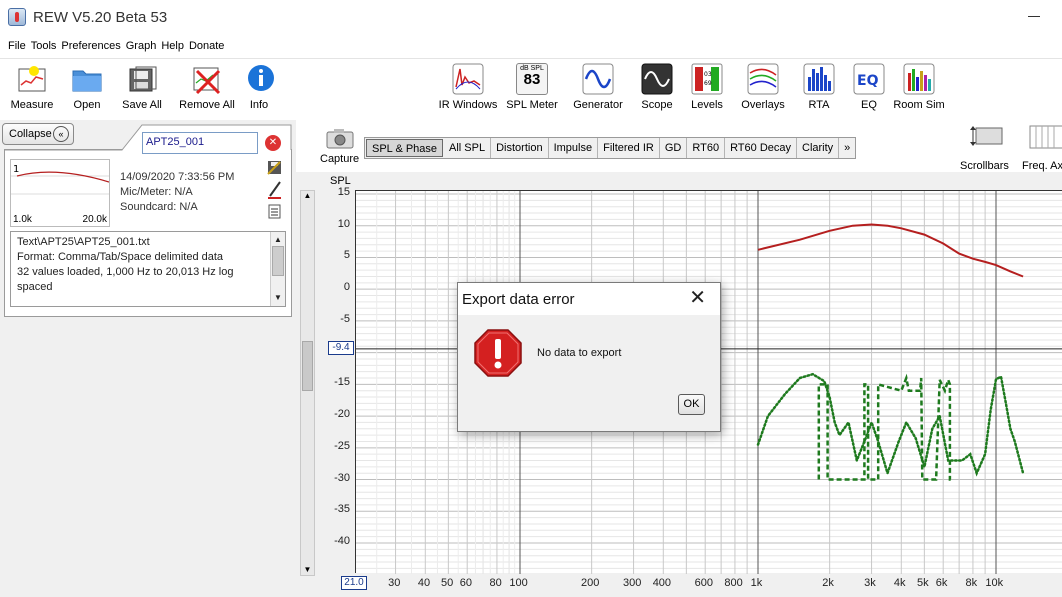 The width and height of the screenshot is (1062, 597). I want to click on notes-scrollbar: ▲ ▼, so click(277, 269).